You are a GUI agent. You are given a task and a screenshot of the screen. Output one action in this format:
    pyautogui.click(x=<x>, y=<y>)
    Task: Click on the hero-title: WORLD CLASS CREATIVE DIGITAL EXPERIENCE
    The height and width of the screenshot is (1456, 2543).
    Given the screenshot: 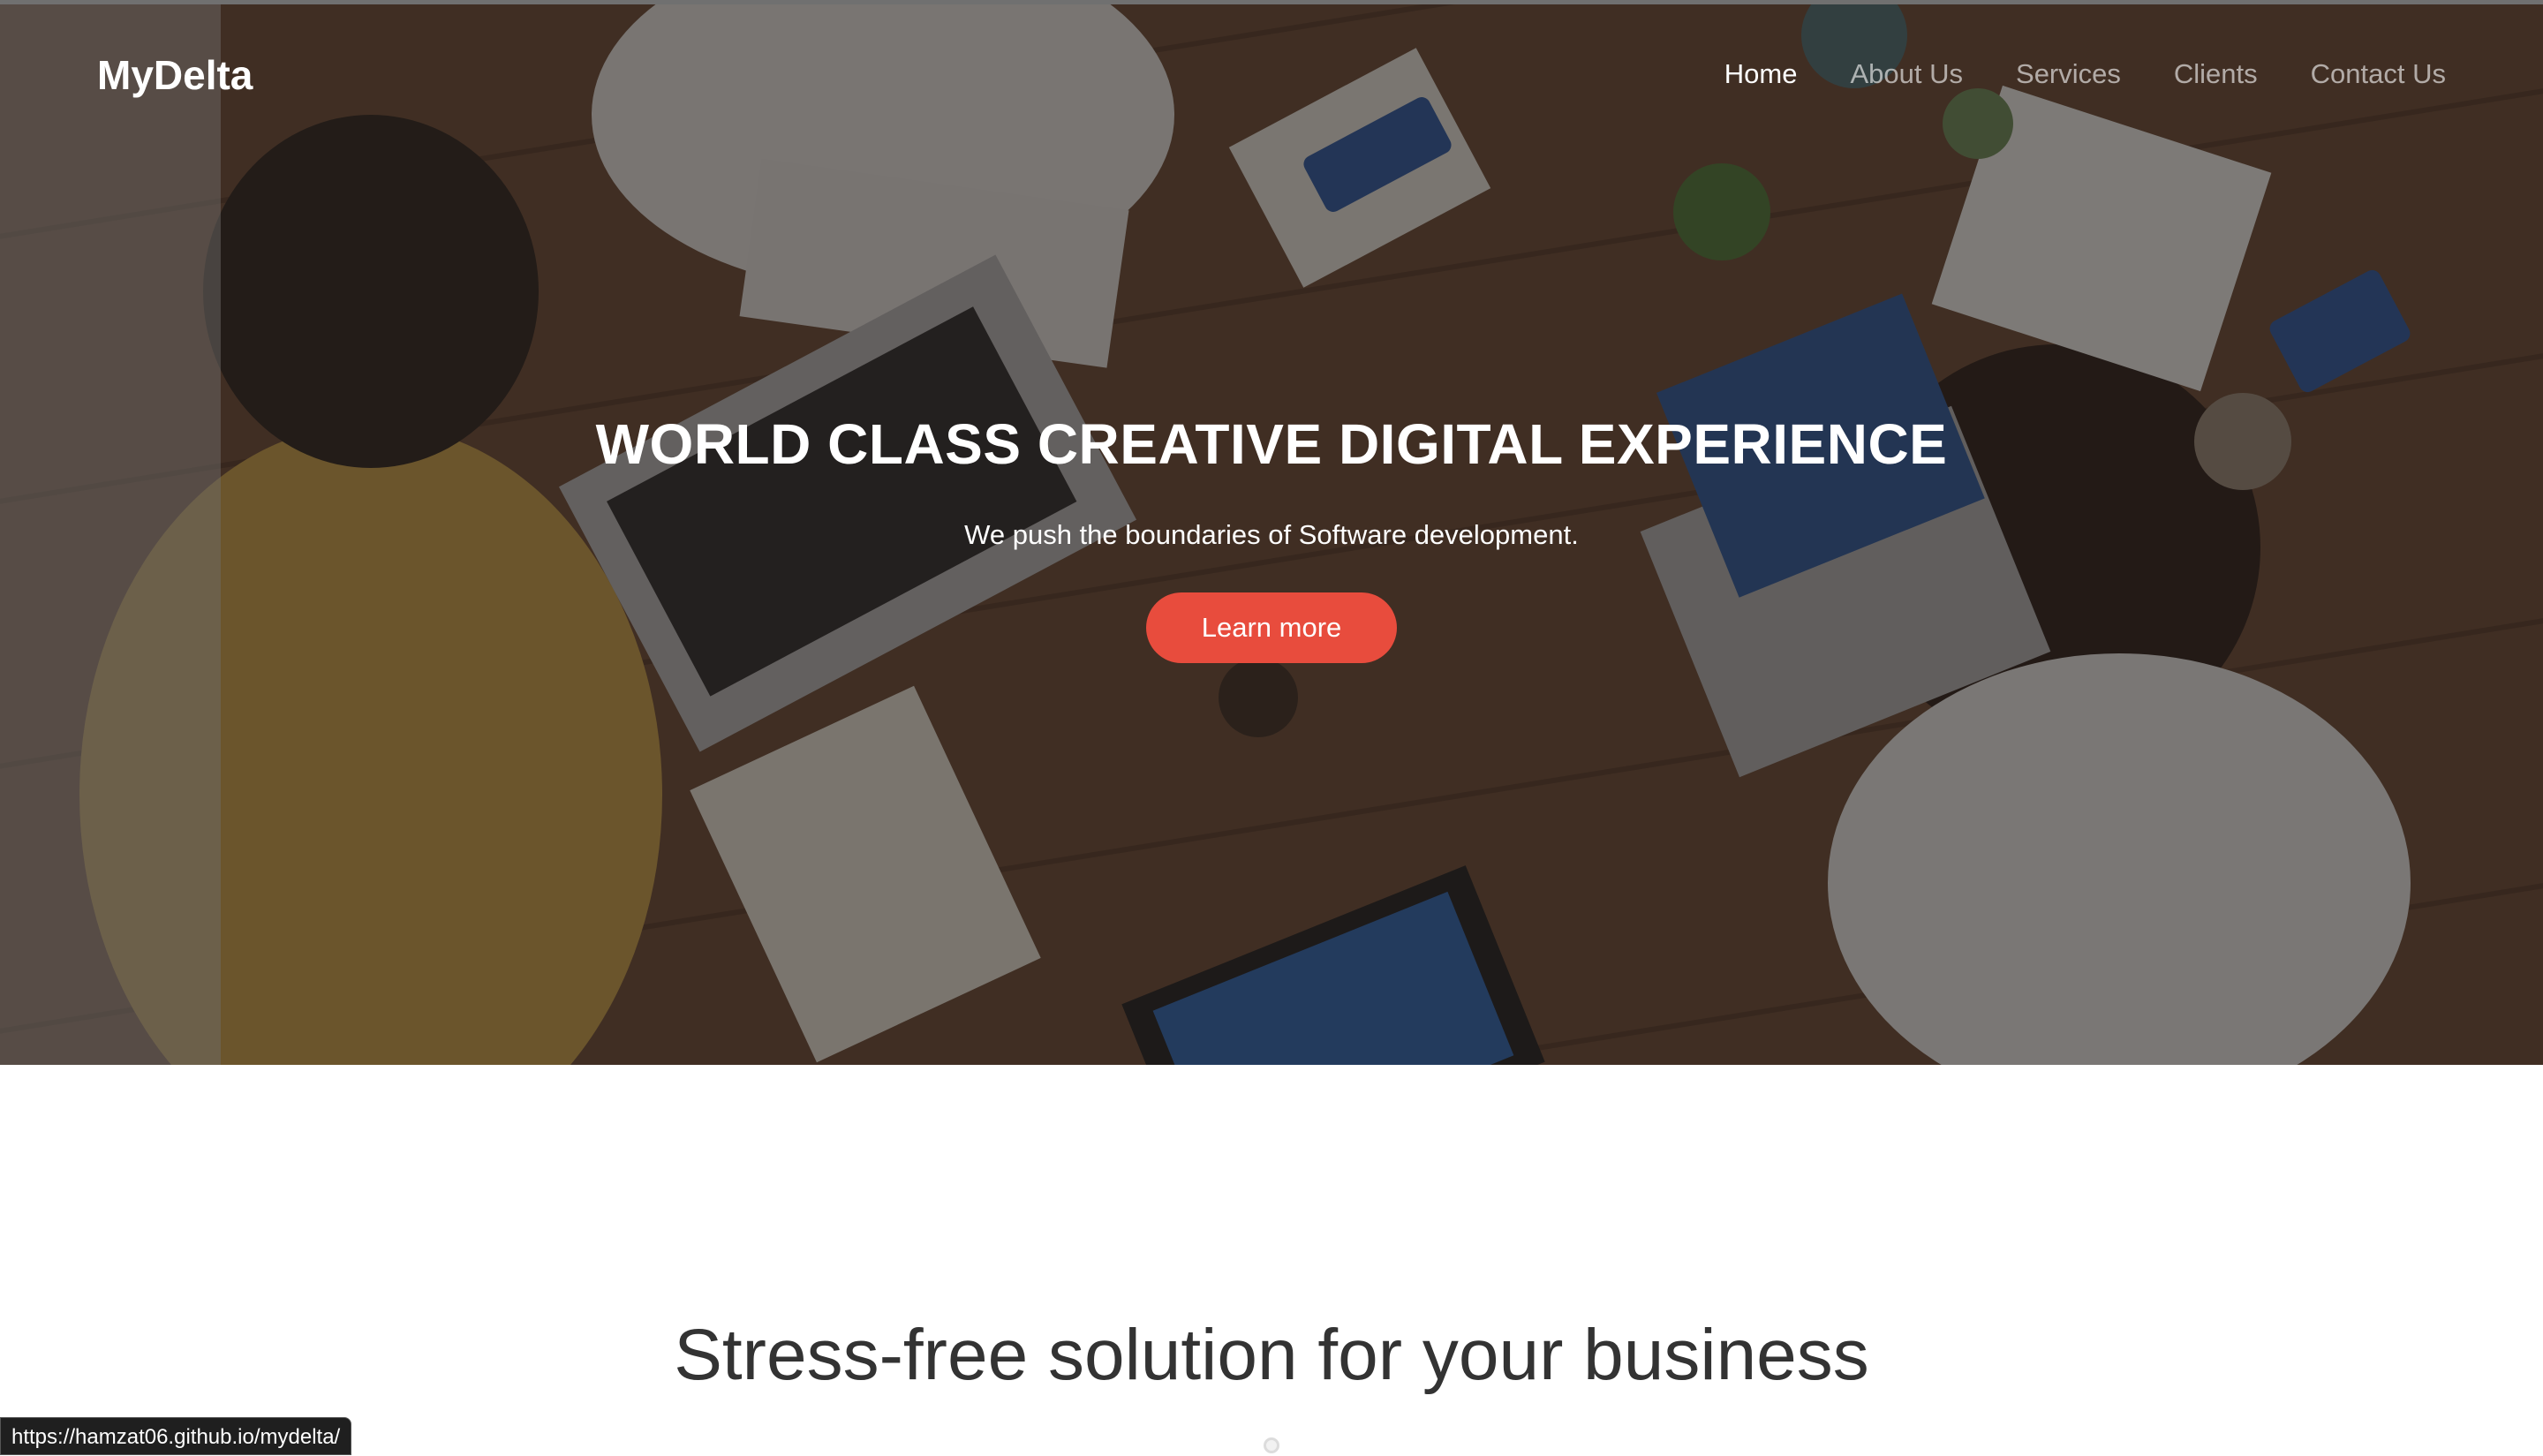 What is the action you would take?
    pyautogui.click(x=1271, y=444)
    